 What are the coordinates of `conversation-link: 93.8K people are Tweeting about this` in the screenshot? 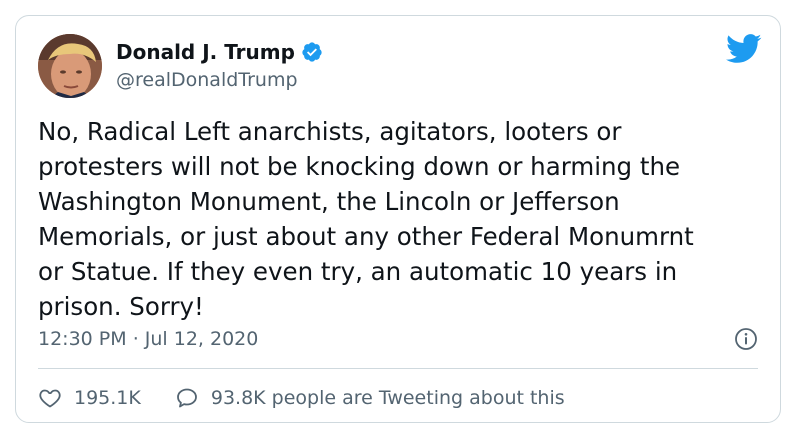 It's located at (370, 398).